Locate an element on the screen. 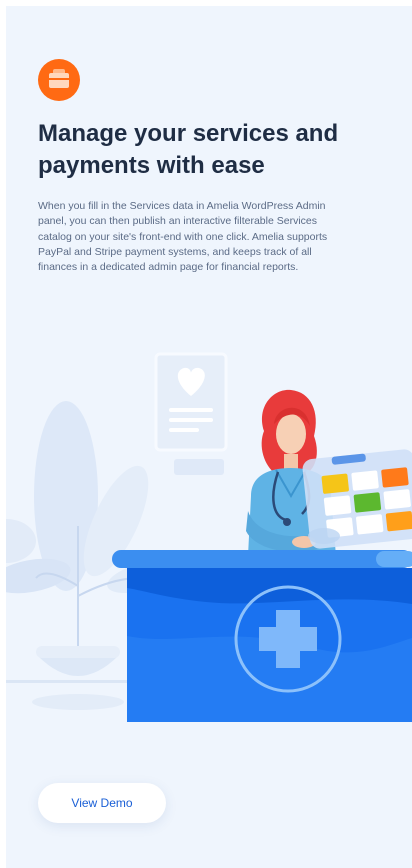 The height and width of the screenshot is (868, 412). reception-desk is located at coordinates (262, 636).